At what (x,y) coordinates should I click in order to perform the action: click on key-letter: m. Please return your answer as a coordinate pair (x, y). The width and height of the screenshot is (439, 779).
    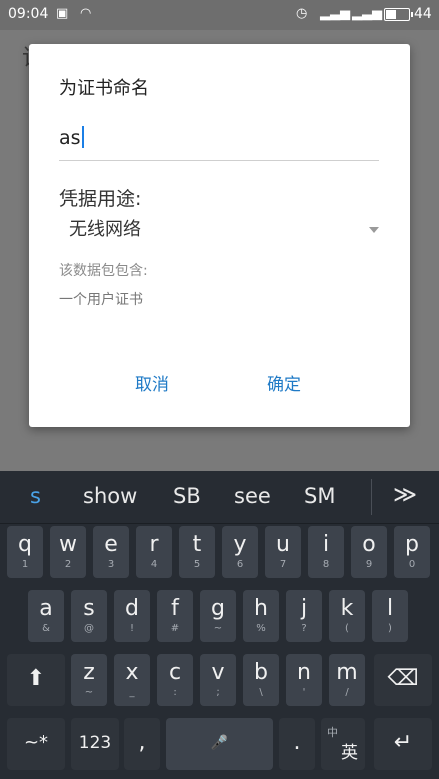
    Looking at the image, I should click on (347, 672).